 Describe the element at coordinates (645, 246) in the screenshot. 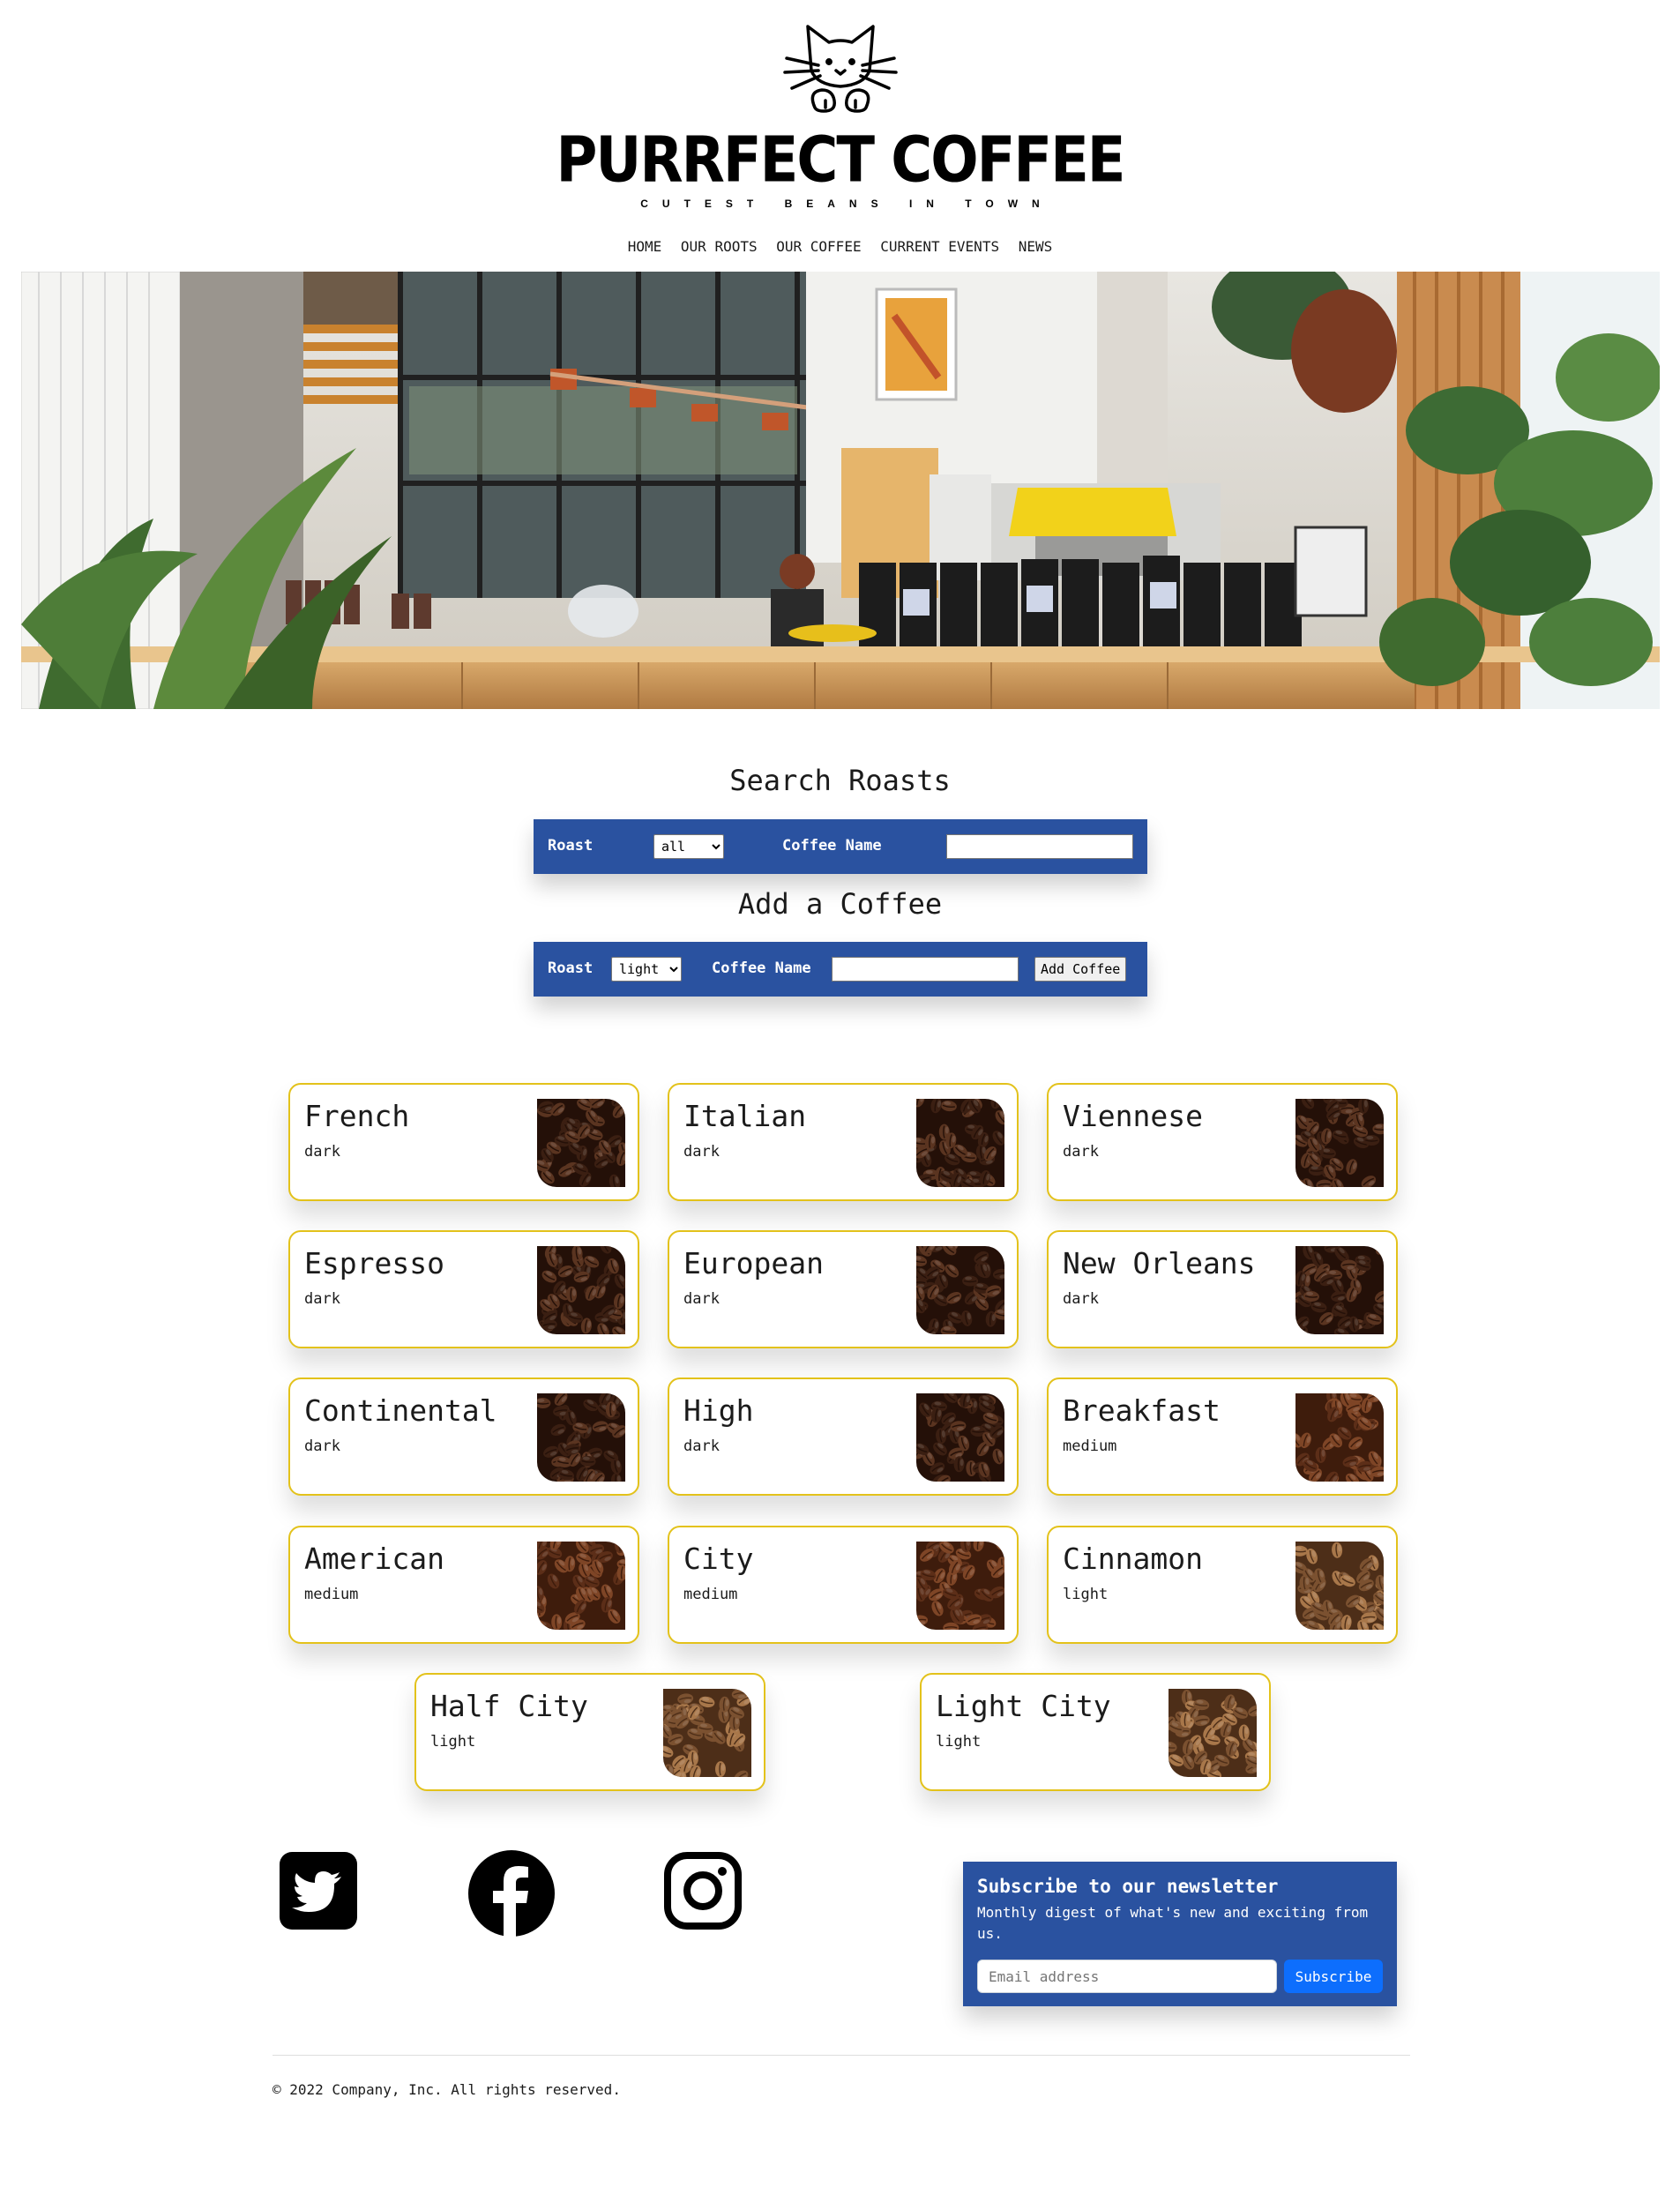

I see `nav-home: HOME` at that location.